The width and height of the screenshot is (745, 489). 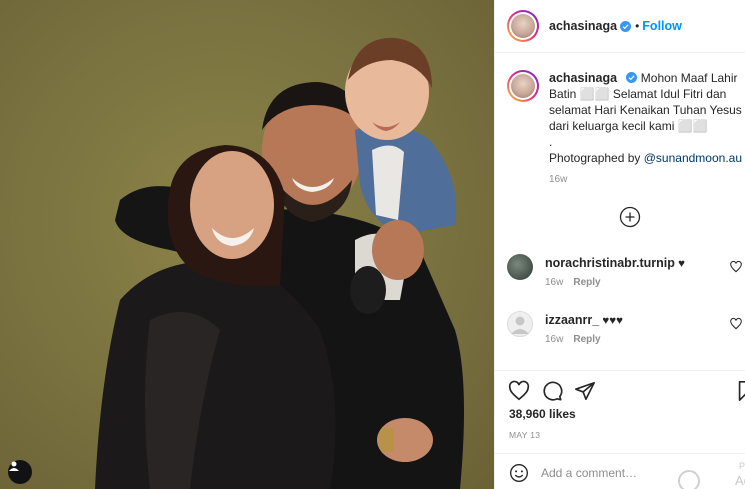 What do you see at coordinates (519, 391) in the screenshot?
I see `heart-icon` at bounding box center [519, 391].